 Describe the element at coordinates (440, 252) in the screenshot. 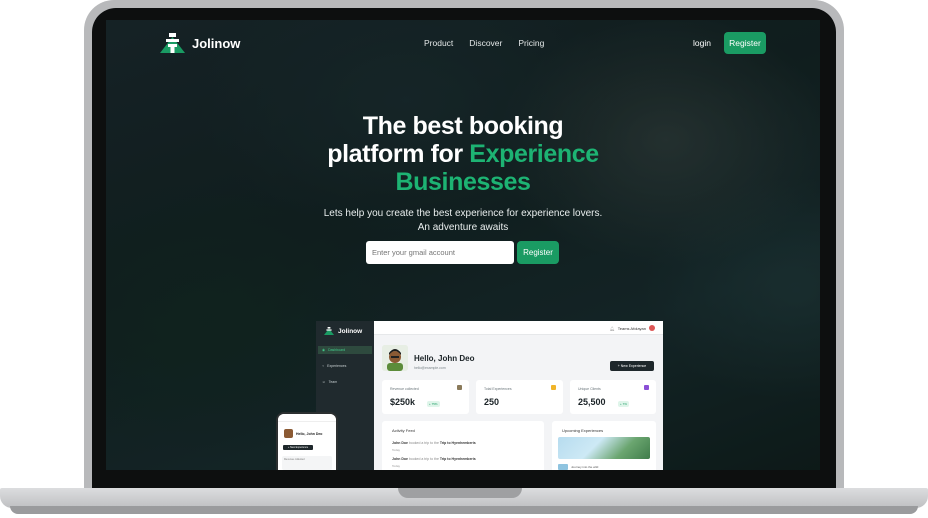

I see `email-input` at that location.